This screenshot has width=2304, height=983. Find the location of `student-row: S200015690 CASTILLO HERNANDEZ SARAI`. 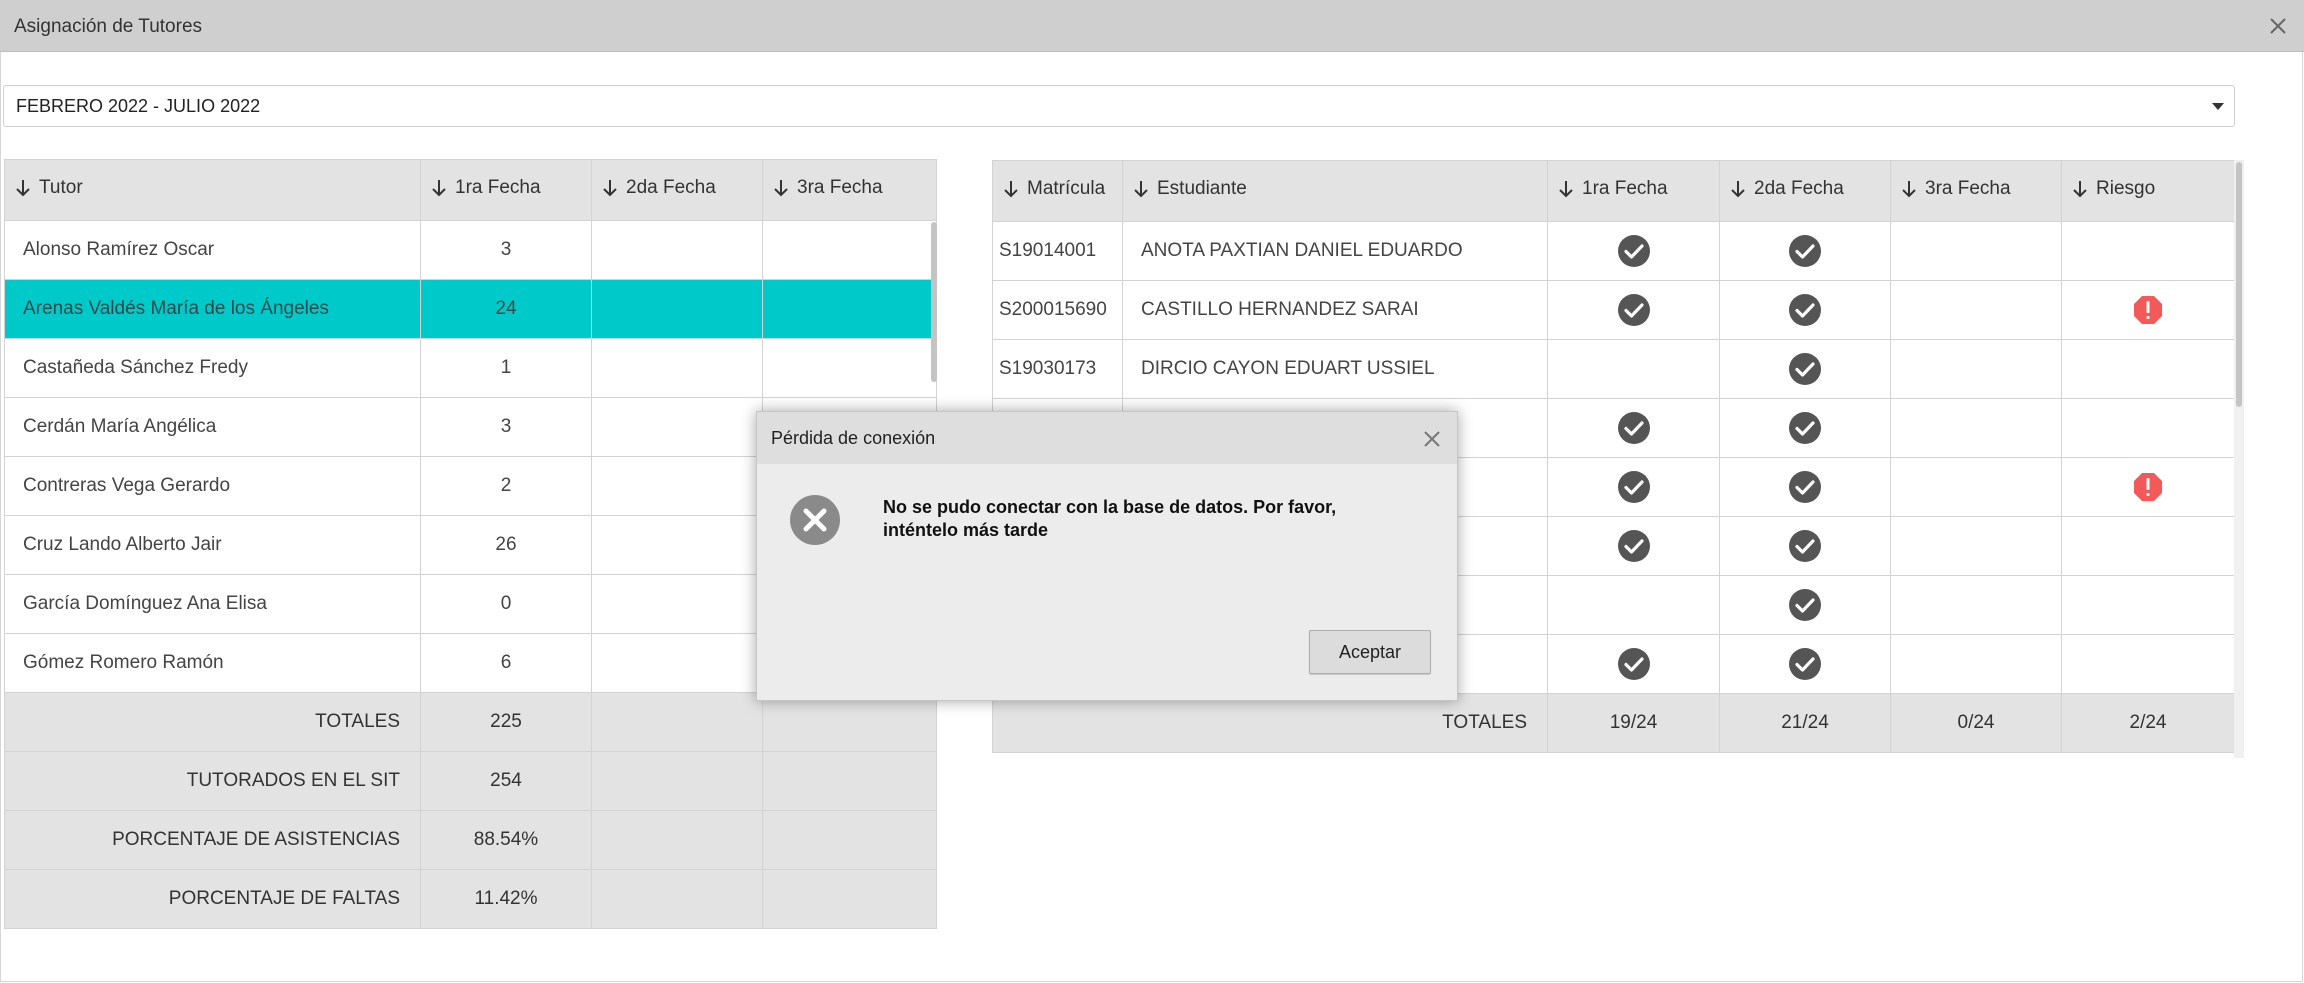

student-row: S200015690 CASTILLO HERNANDEZ SARAI is located at coordinates (1613, 310).